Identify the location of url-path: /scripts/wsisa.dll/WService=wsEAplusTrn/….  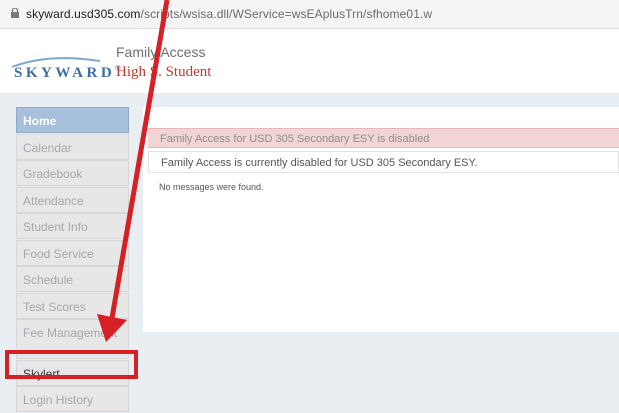
(286, 14).